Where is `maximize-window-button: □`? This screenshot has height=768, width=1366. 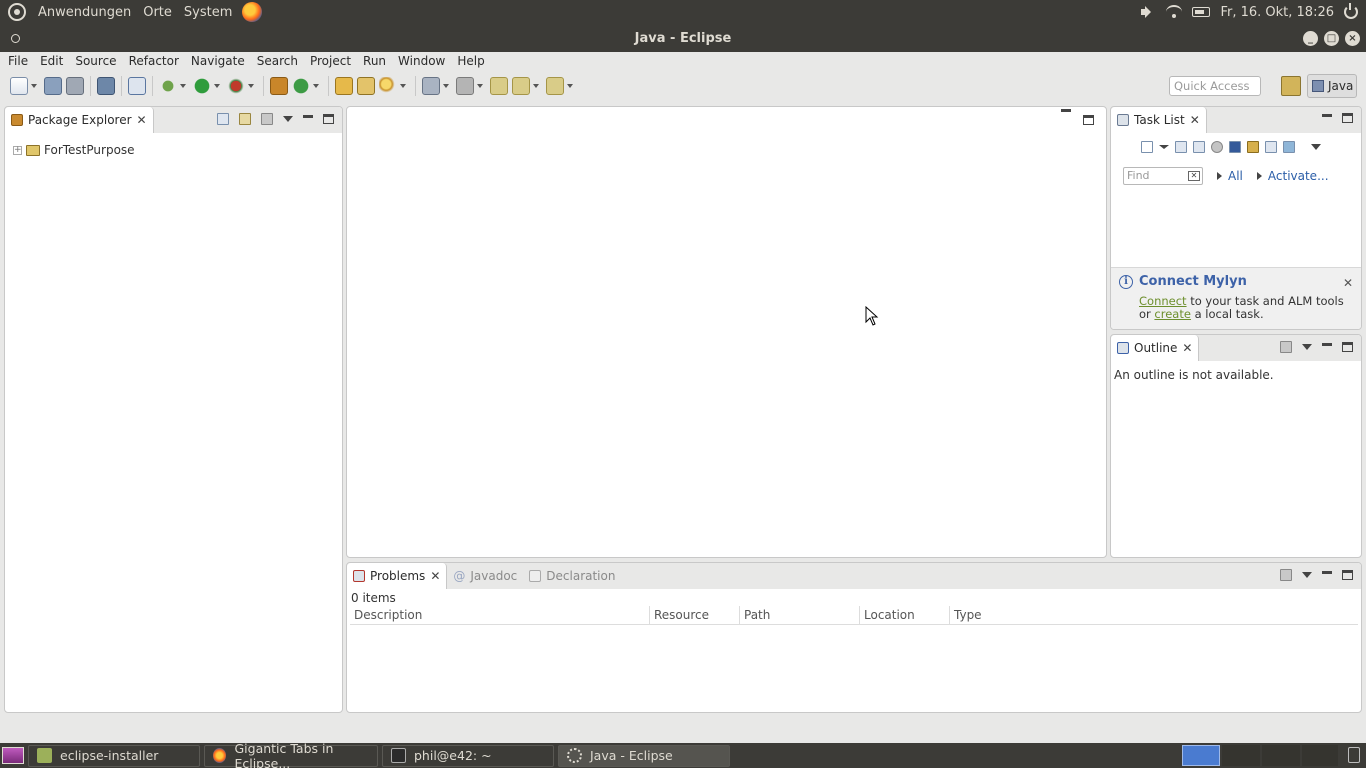
maximize-window-button: □ is located at coordinates (1331, 38).